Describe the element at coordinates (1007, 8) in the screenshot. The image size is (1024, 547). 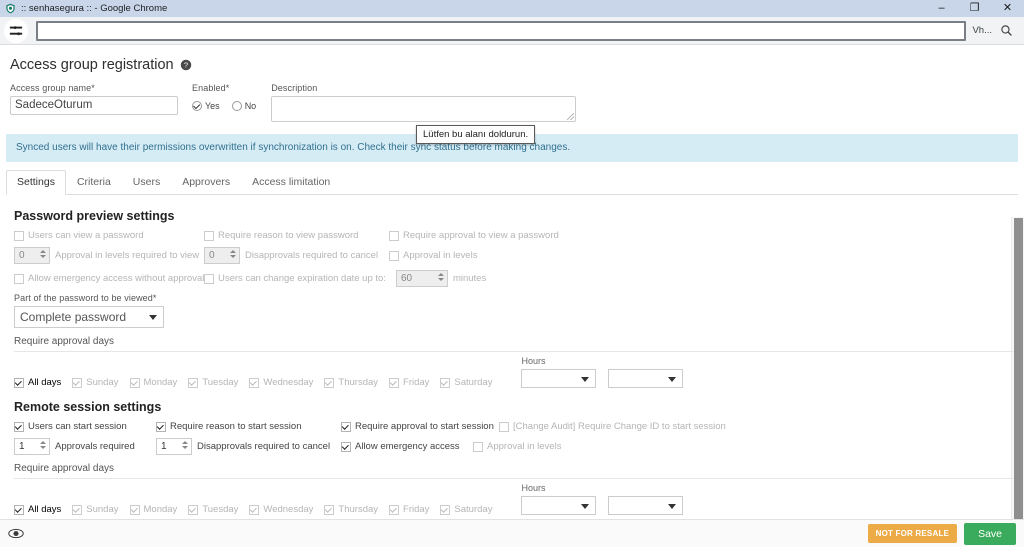
I see `close-button: ✕` at that location.